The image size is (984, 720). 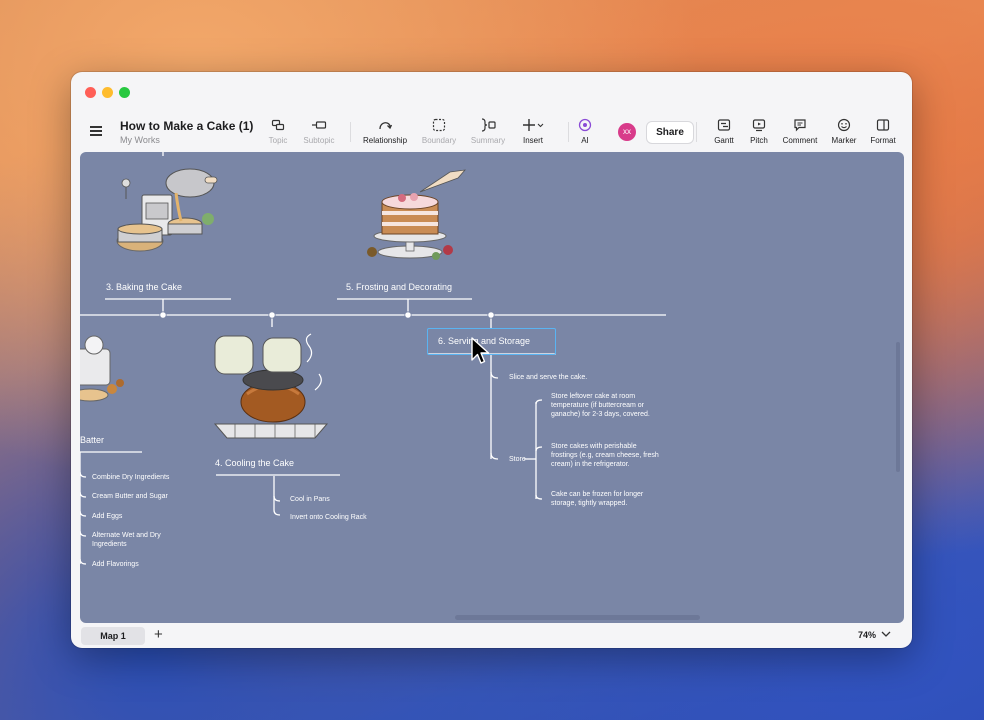 I want to click on format-button: Format, so click(x=882, y=130).